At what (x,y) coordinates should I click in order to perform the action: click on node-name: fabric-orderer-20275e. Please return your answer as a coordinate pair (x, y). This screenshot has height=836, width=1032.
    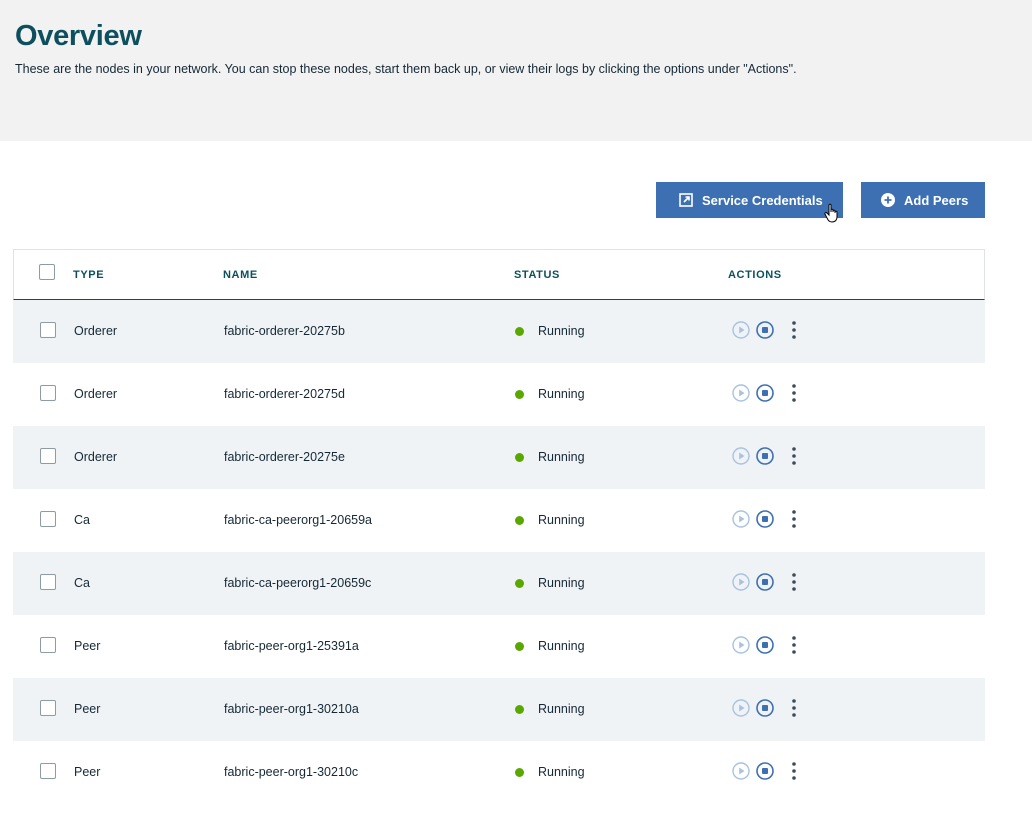
    Looking at the image, I should click on (284, 457).